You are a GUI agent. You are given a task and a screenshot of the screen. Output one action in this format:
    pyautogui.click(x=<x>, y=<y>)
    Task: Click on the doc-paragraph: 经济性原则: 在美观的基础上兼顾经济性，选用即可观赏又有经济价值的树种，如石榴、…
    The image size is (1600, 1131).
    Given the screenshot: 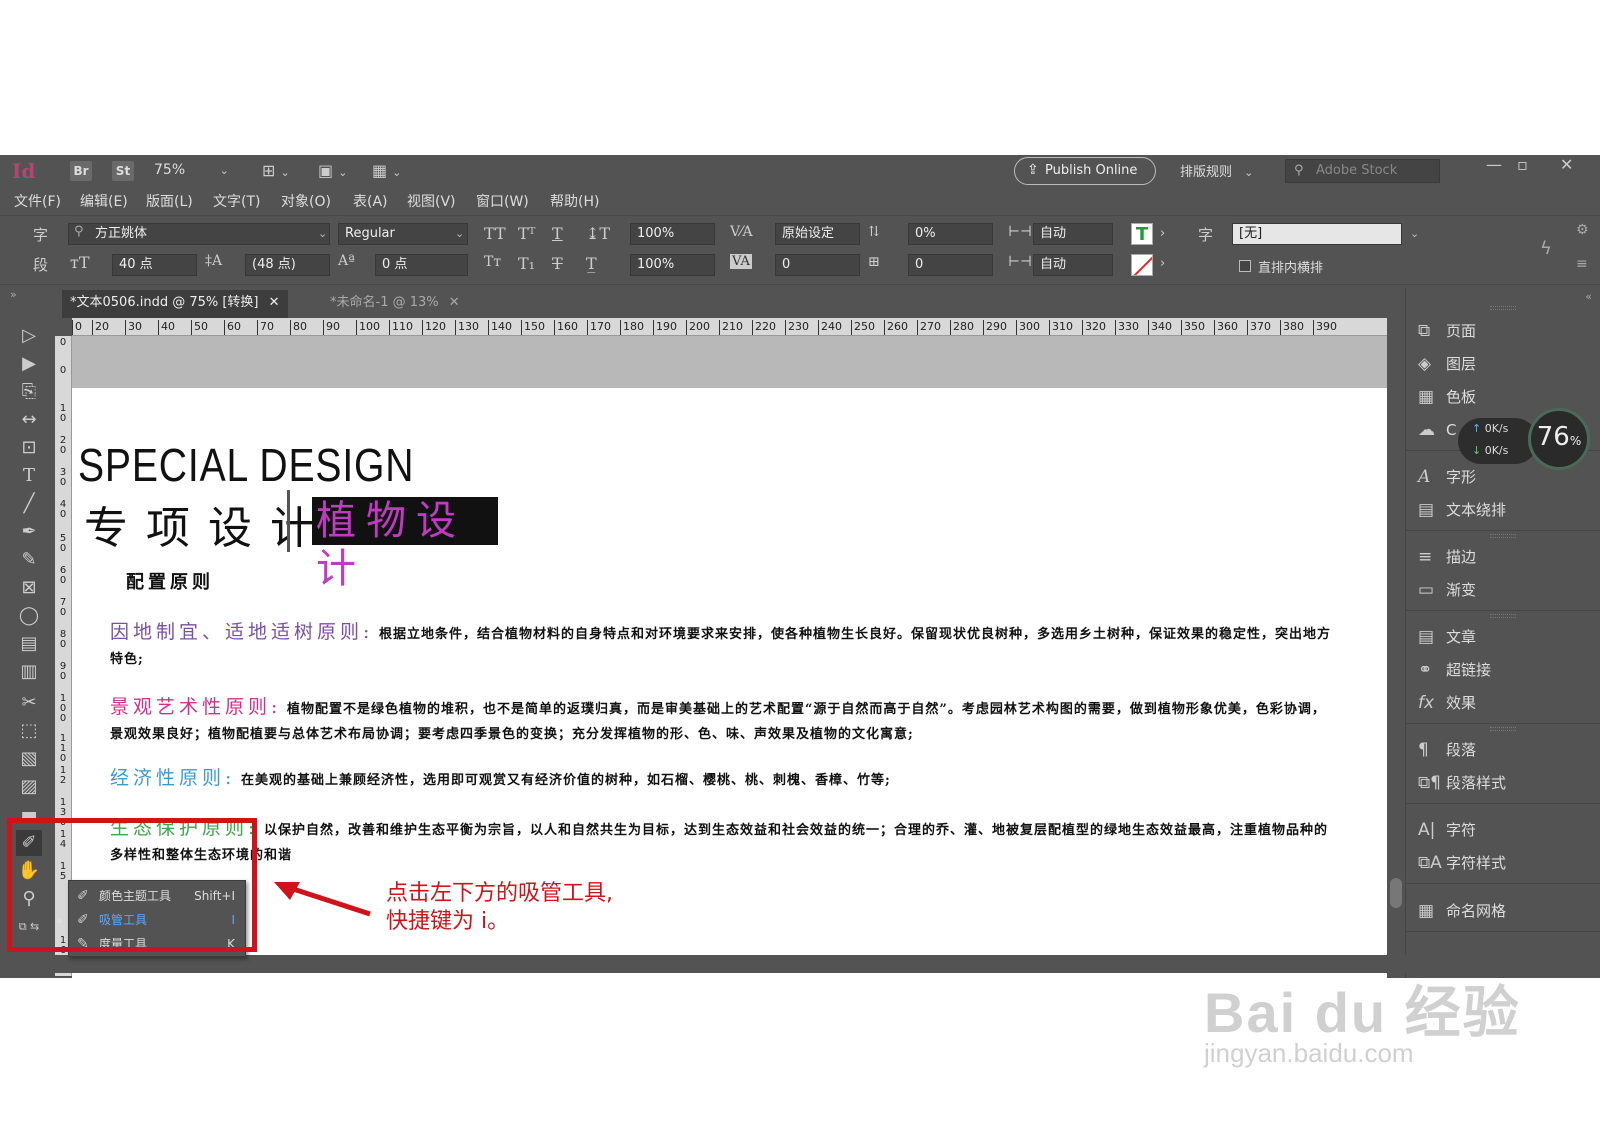 What is the action you would take?
    pyautogui.click(x=724, y=779)
    